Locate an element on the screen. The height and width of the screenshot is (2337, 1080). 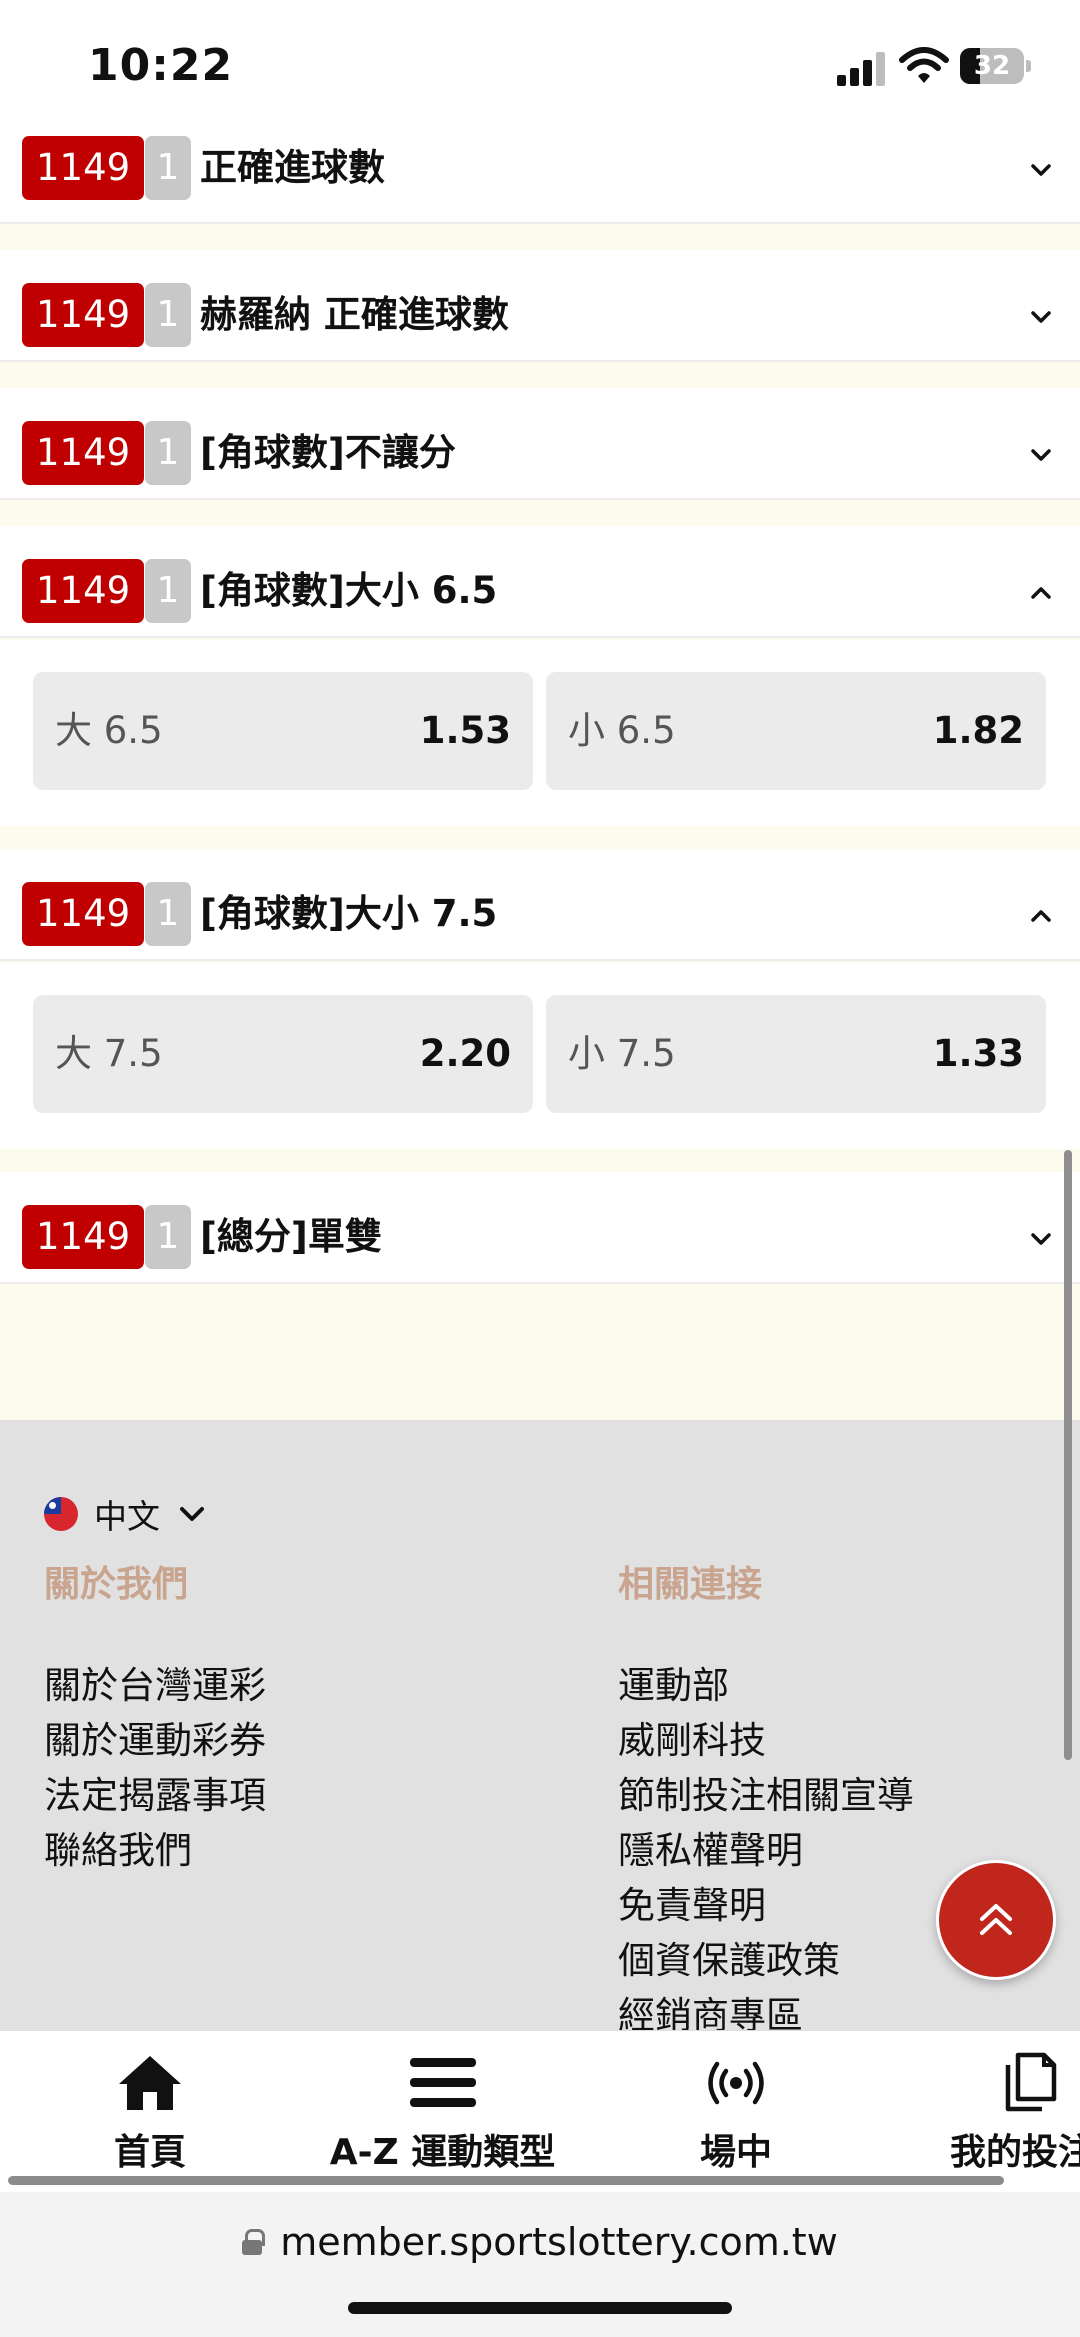
vertical-scrollbar is located at coordinates (1068, 1455).